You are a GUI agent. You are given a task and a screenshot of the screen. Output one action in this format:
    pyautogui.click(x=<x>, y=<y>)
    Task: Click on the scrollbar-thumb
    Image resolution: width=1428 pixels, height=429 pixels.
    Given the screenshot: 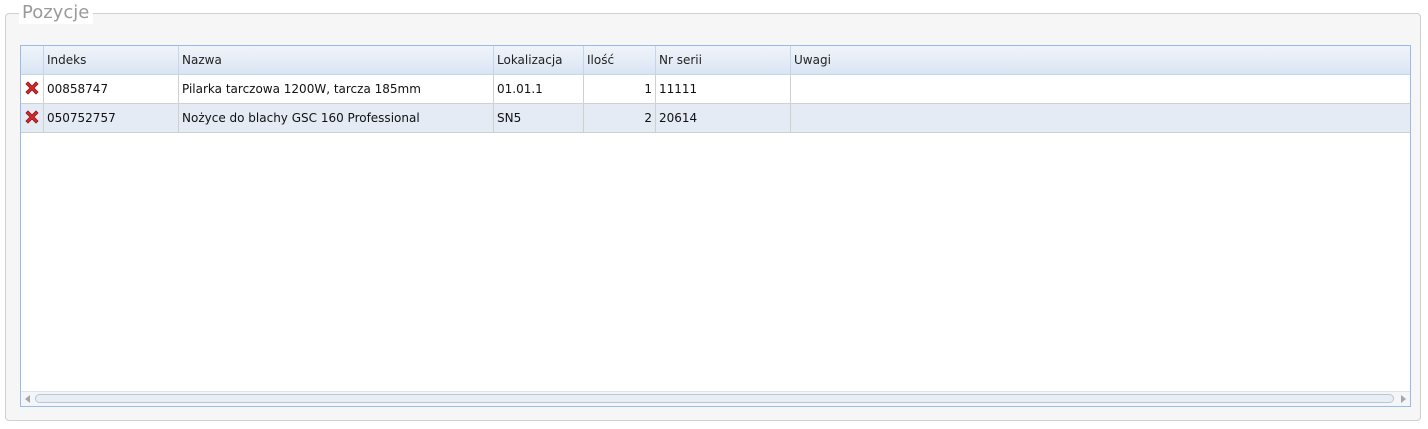 What is the action you would take?
    pyautogui.click(x=714, y=398)
    